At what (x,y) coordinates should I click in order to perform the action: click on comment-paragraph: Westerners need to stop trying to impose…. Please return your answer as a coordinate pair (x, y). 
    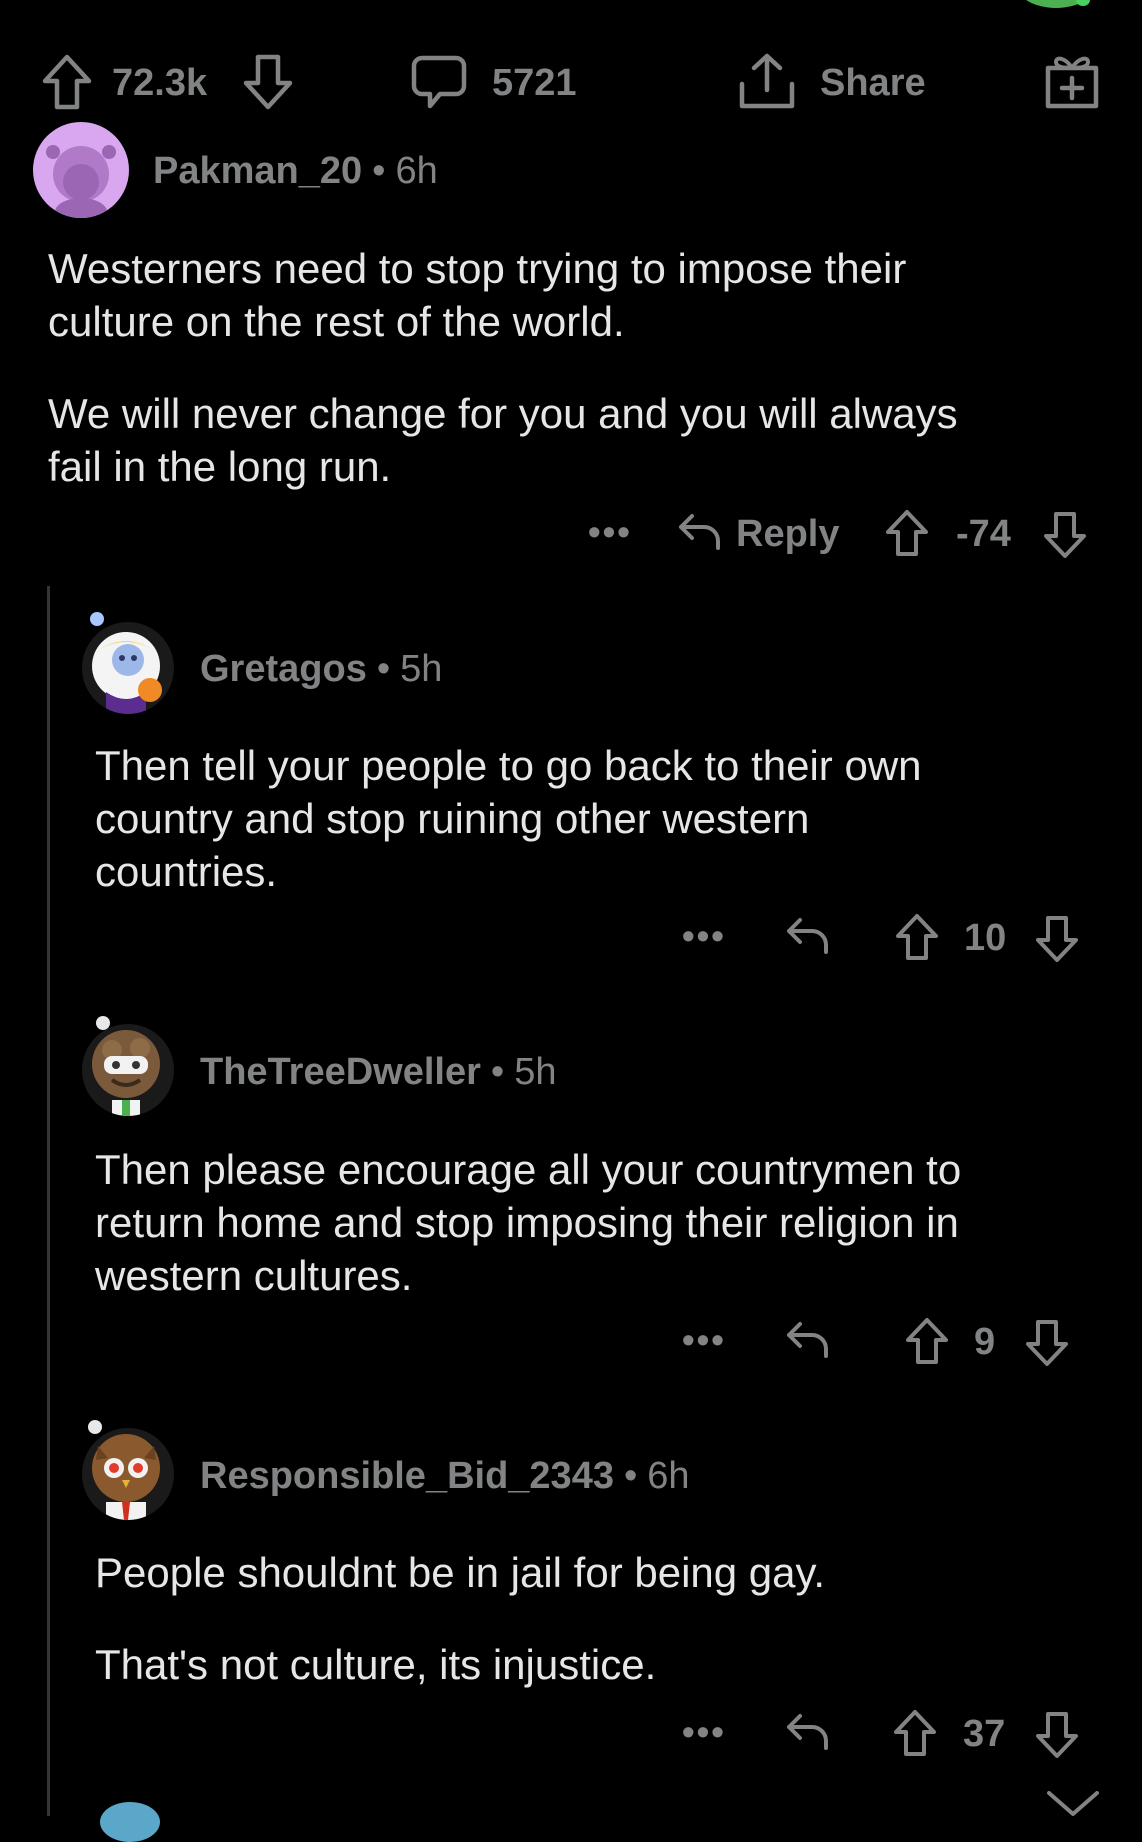
    Looking at the image, I should click on (477, 295).